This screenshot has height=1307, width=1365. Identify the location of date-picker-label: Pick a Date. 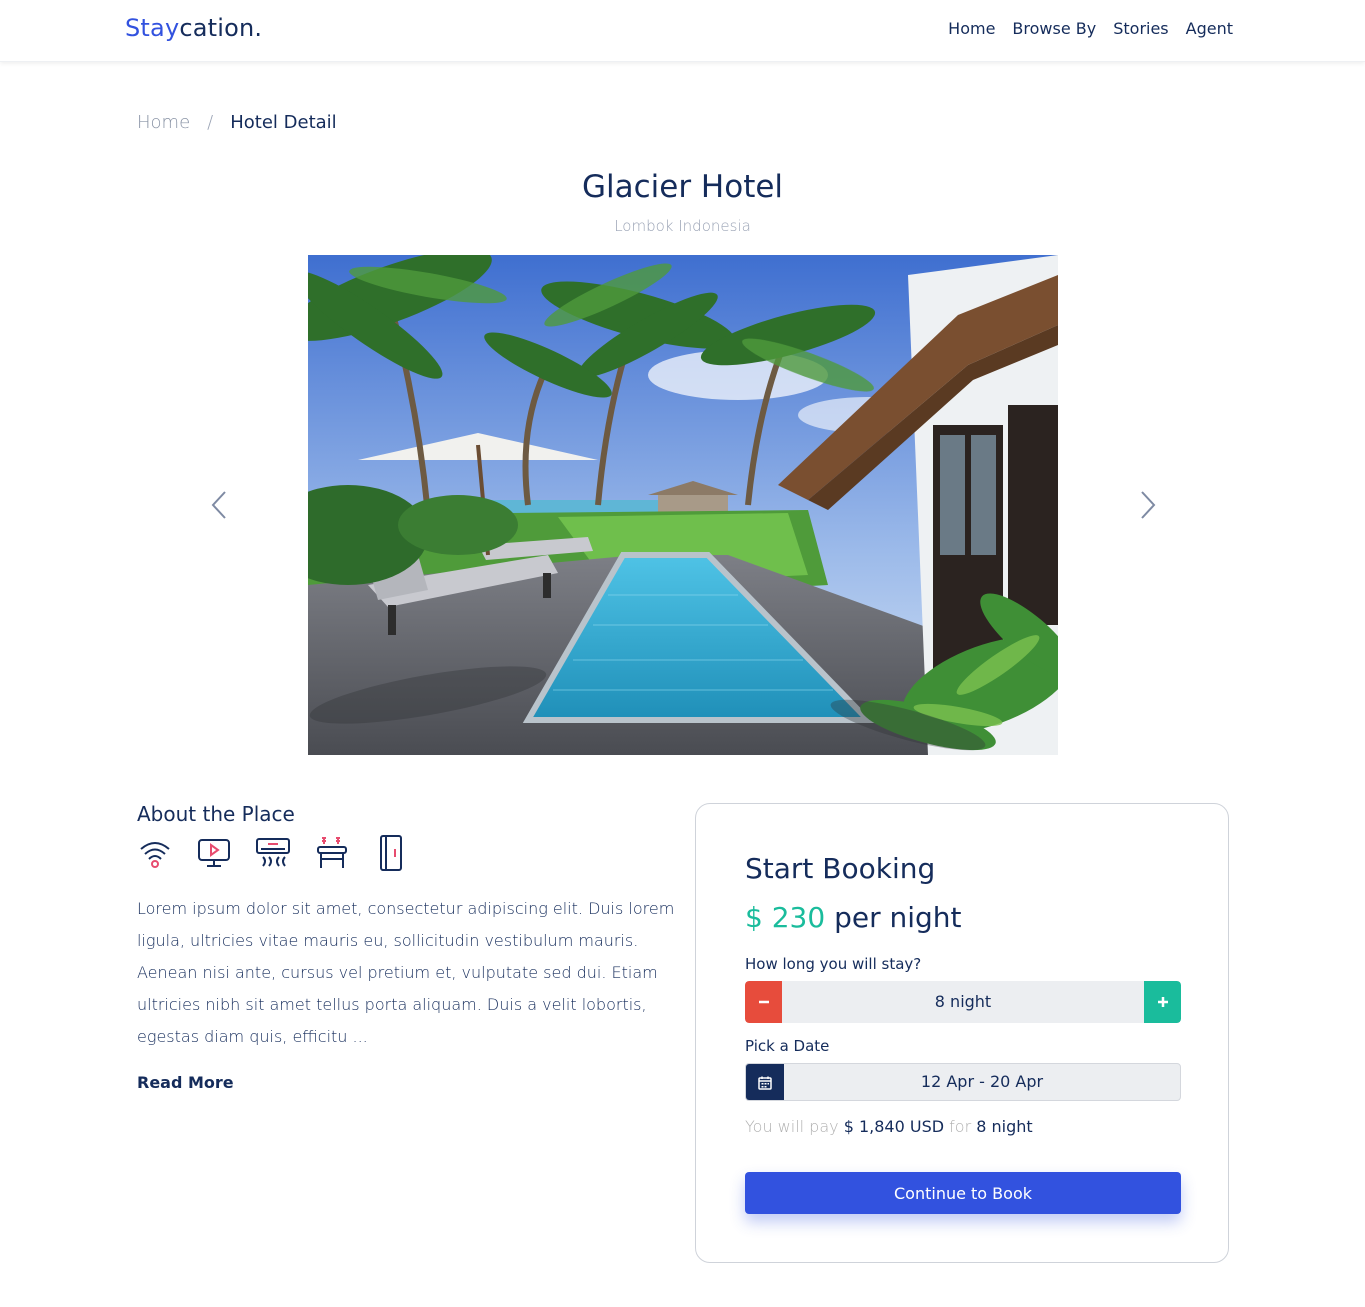
(787, 1046).